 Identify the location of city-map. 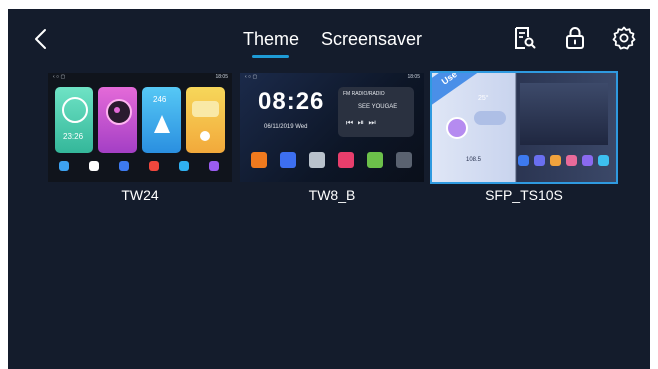
(564, 114).